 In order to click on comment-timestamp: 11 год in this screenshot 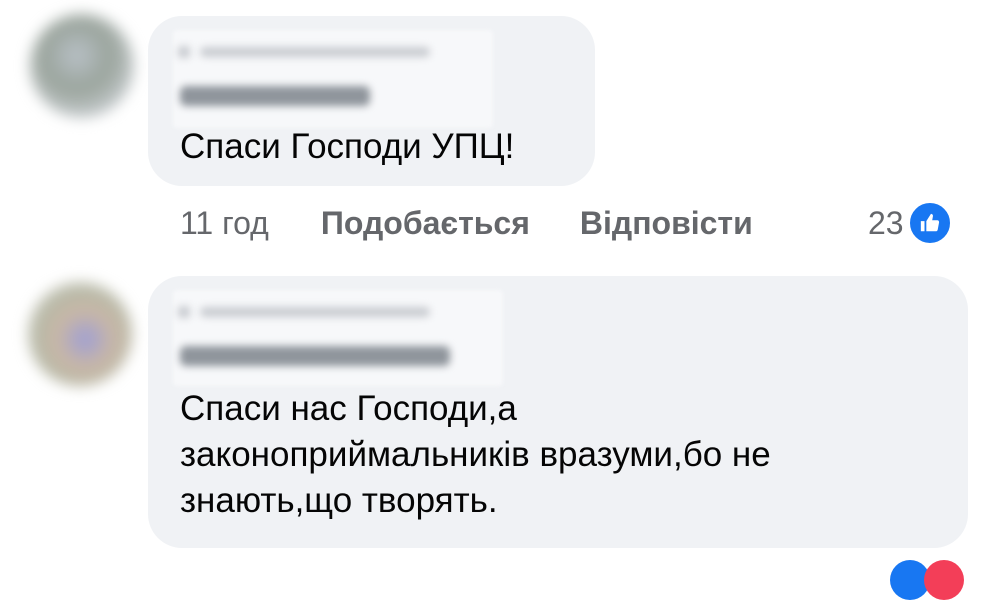, I will do `click(224, 223)`.